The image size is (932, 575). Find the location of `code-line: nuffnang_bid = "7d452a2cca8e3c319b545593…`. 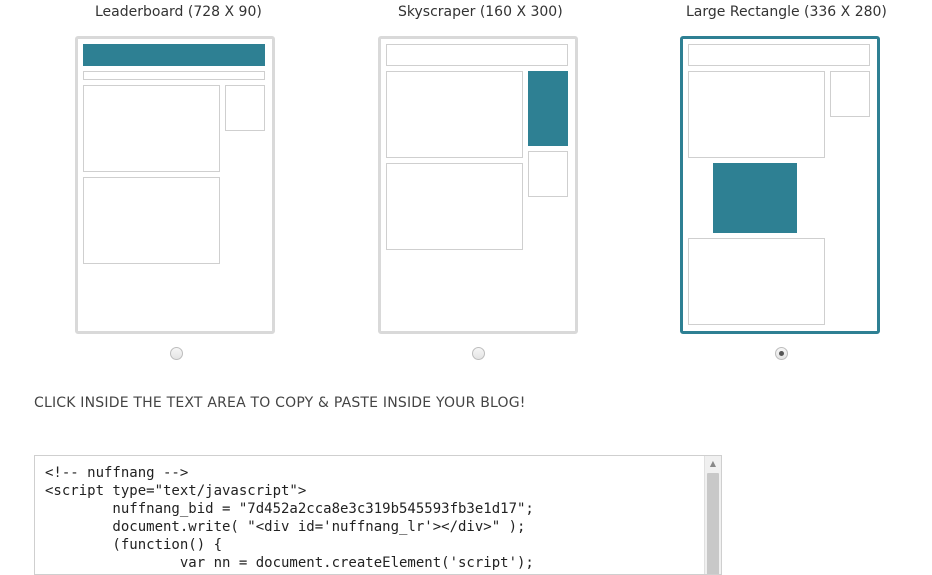

code-line: nuffnang_bid = "7d452a2cca8e3c319b545593… is located at coordinates (289, 509).